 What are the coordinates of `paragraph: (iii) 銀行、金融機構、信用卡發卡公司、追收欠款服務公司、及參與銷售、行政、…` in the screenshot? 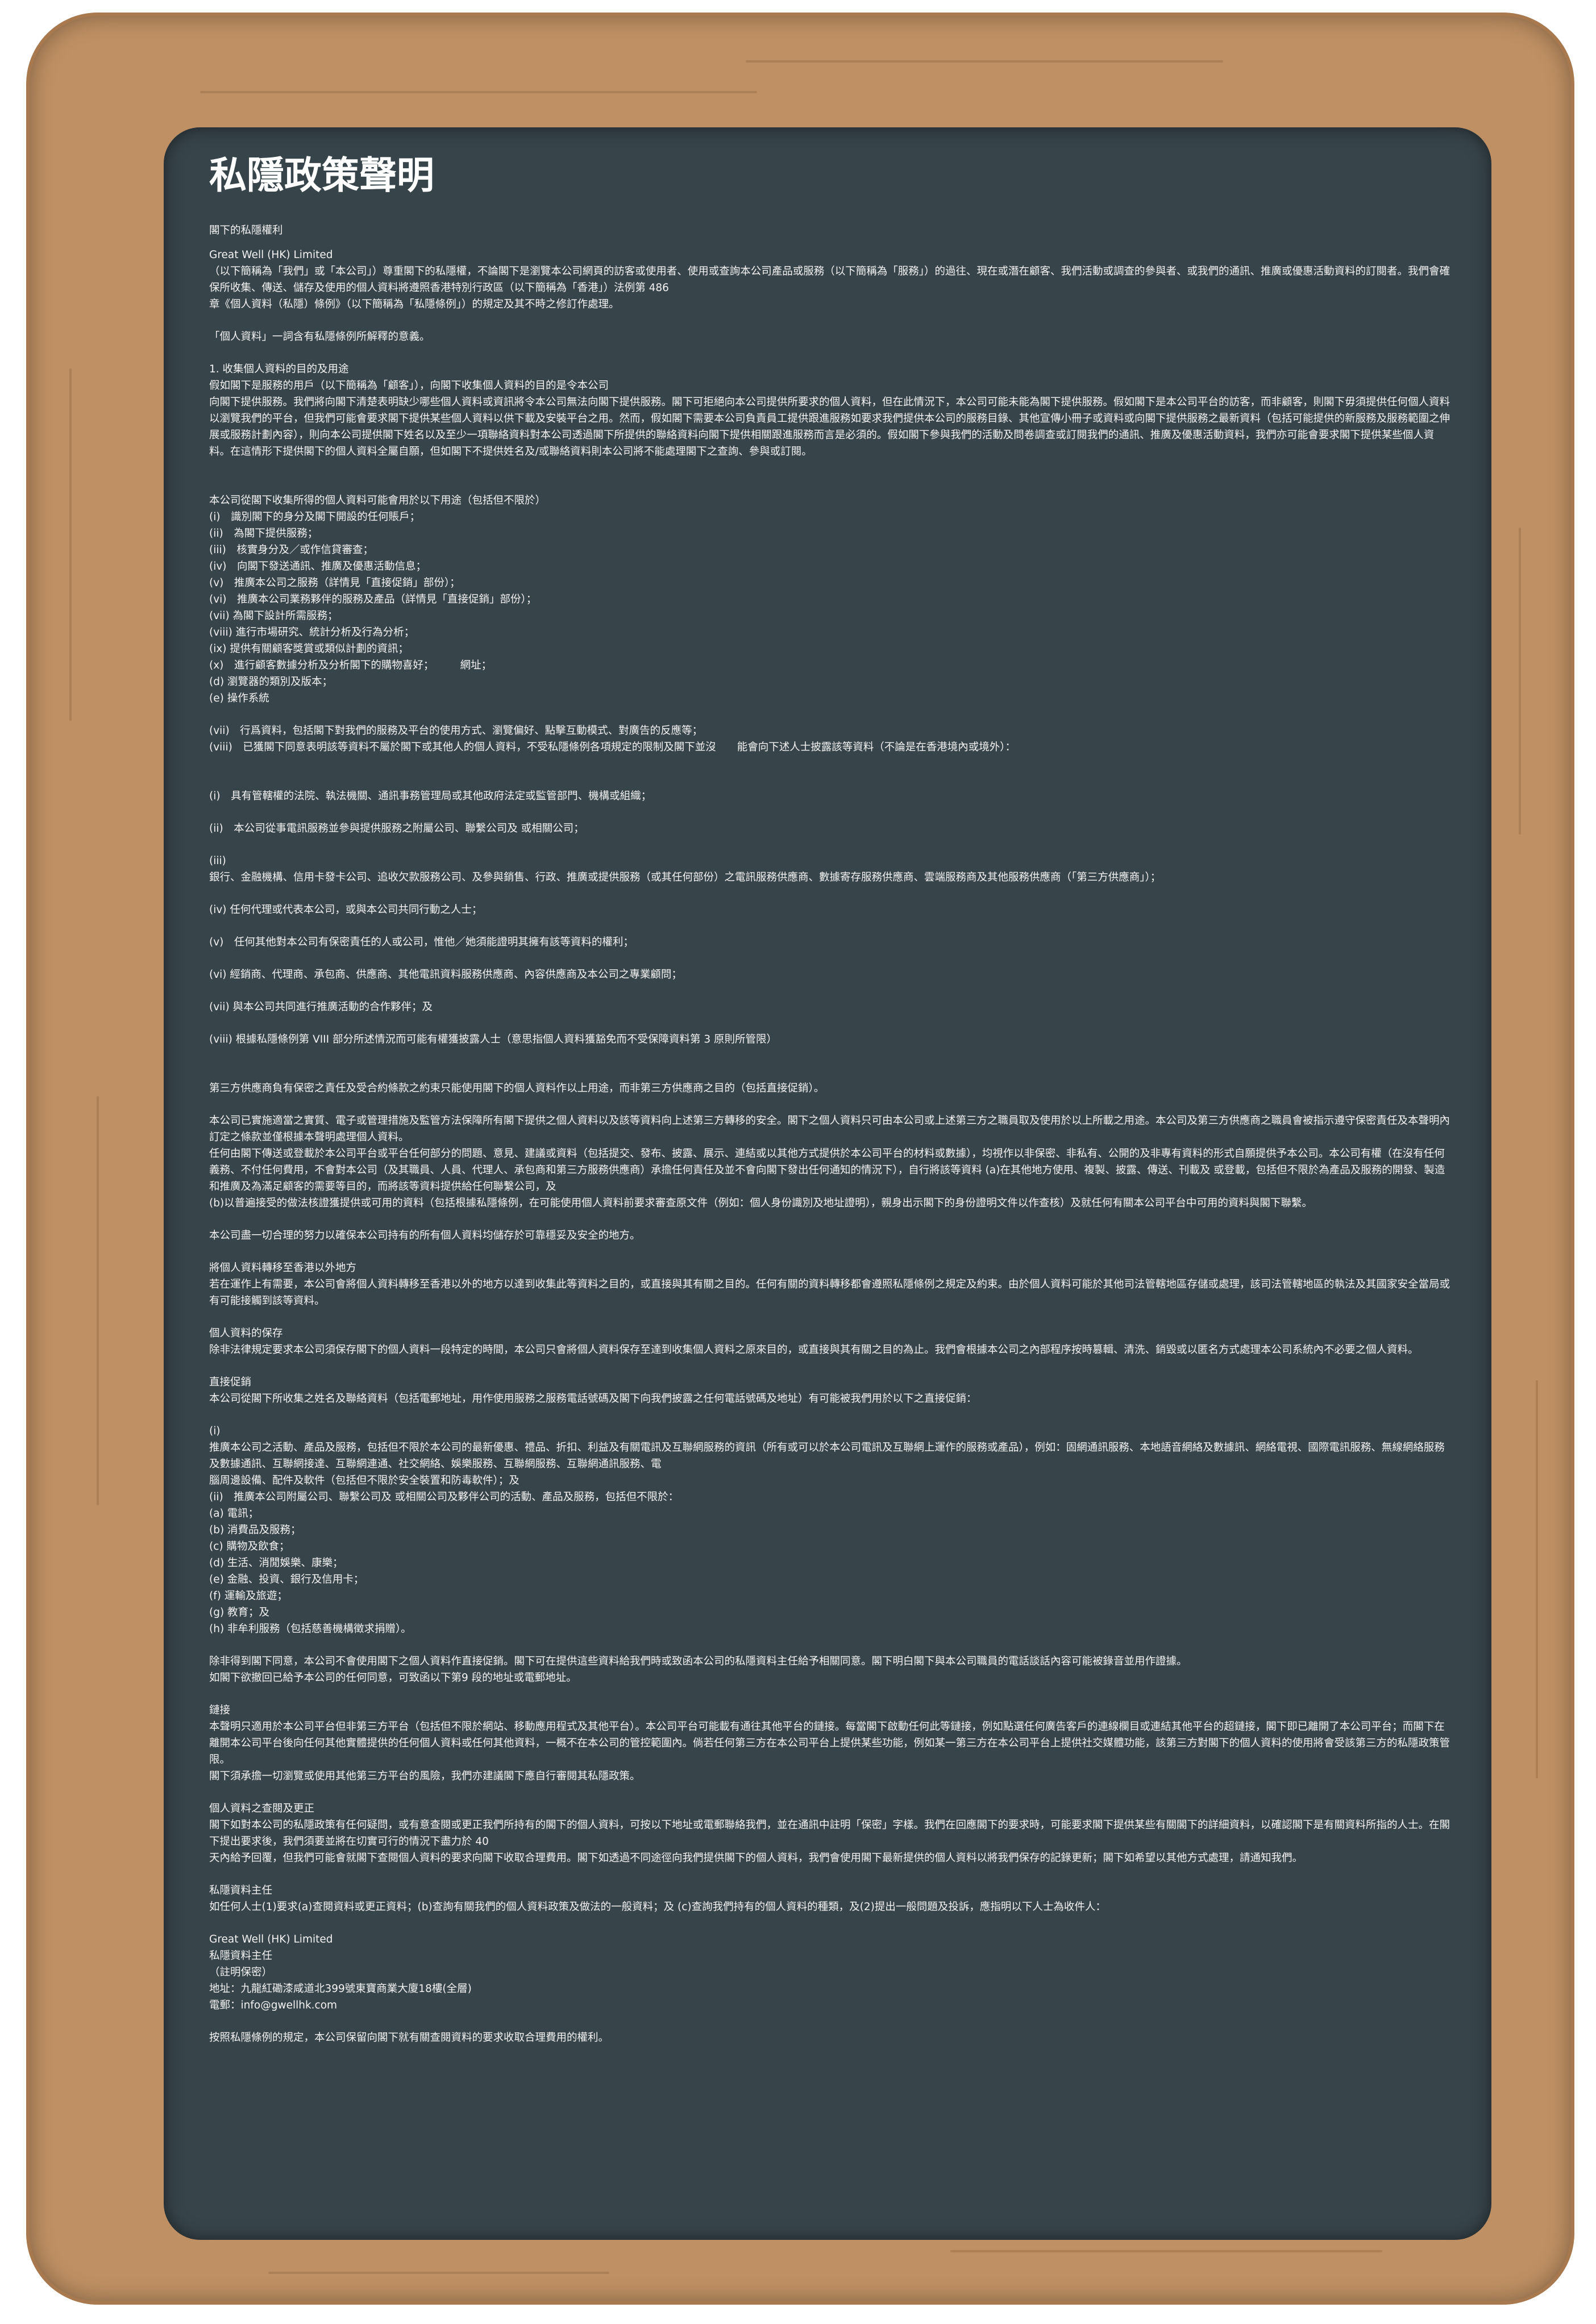 It's located at (685, 868).